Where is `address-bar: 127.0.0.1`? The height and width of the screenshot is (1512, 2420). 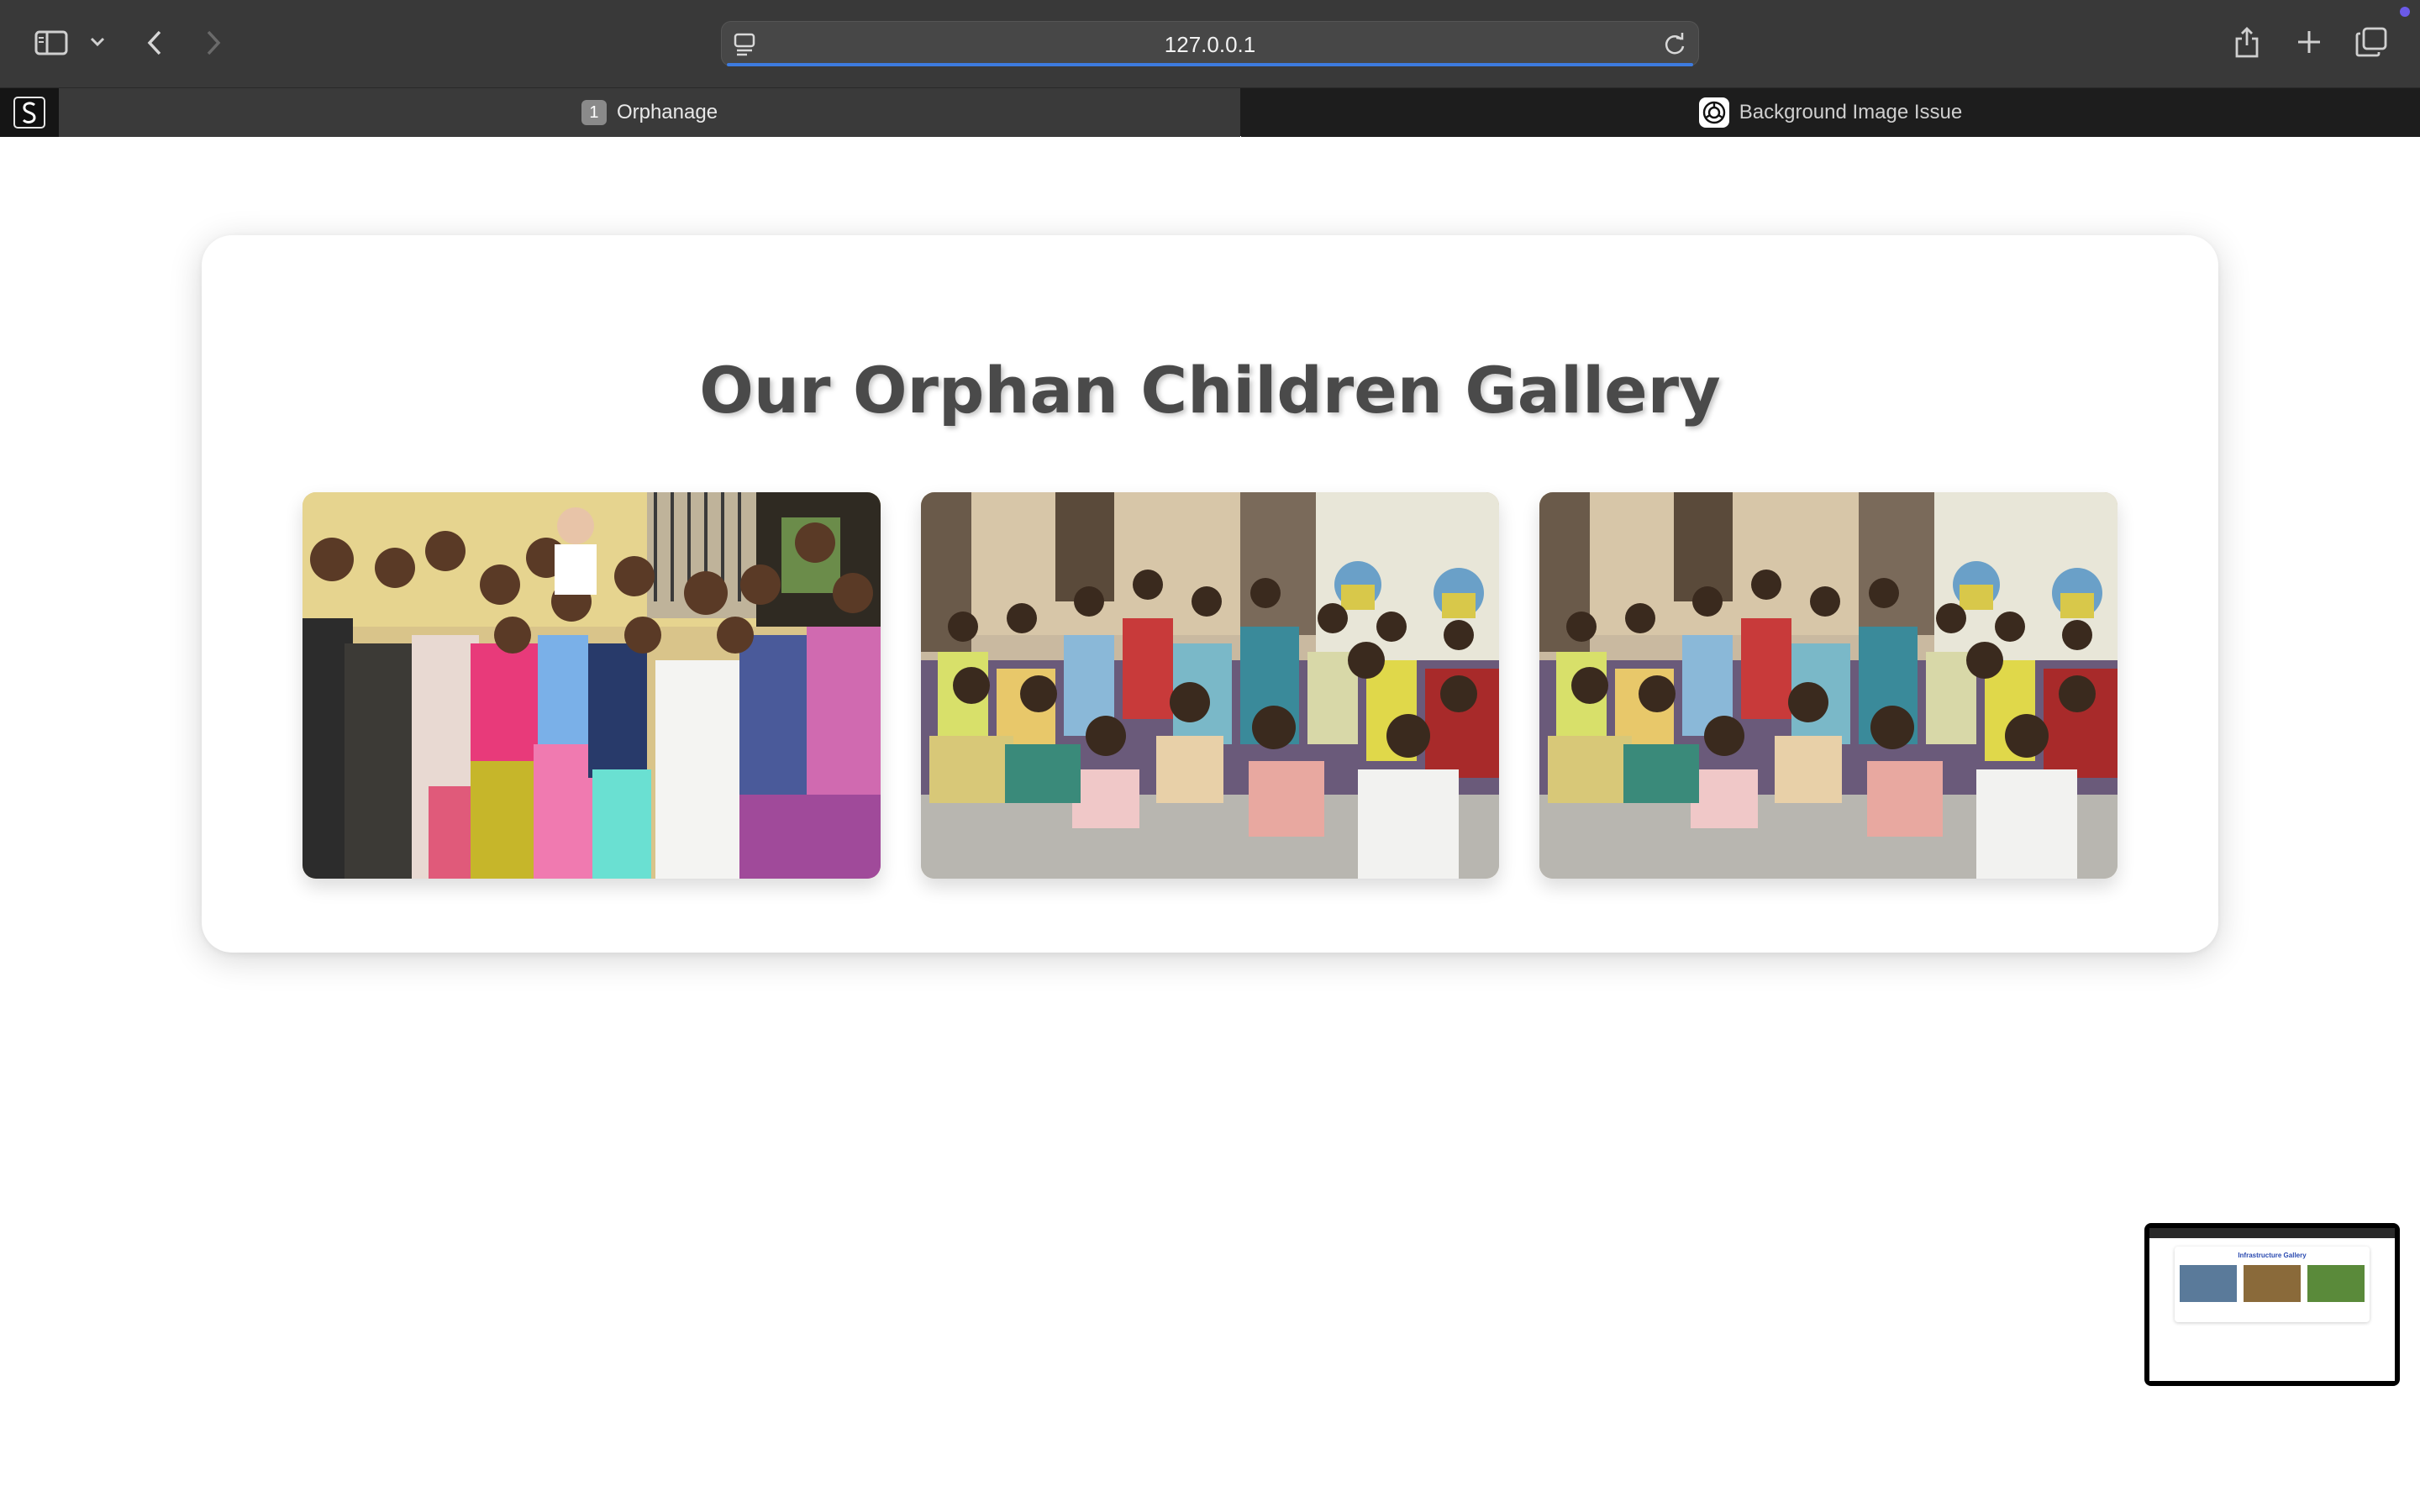
address-bar: 127.0.0.1 is located at coordinates (1210, 43).